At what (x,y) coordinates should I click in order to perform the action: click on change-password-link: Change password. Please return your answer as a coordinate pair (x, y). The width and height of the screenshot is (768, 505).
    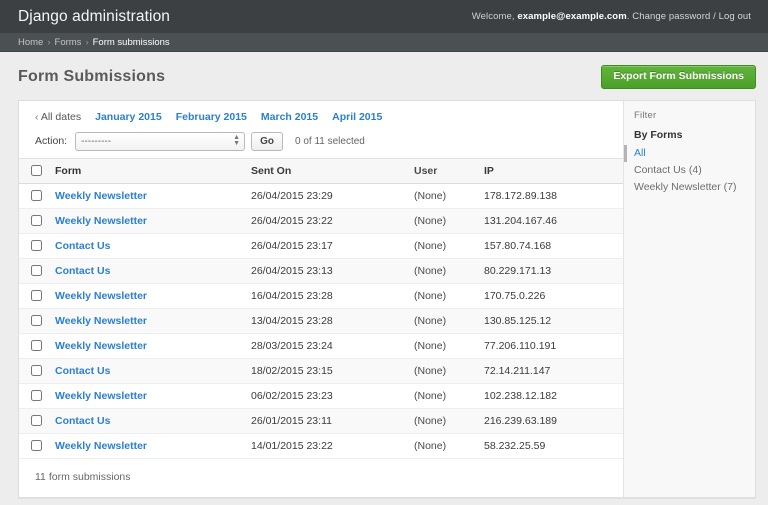
    Looking at the image, I should click on (671, 16).